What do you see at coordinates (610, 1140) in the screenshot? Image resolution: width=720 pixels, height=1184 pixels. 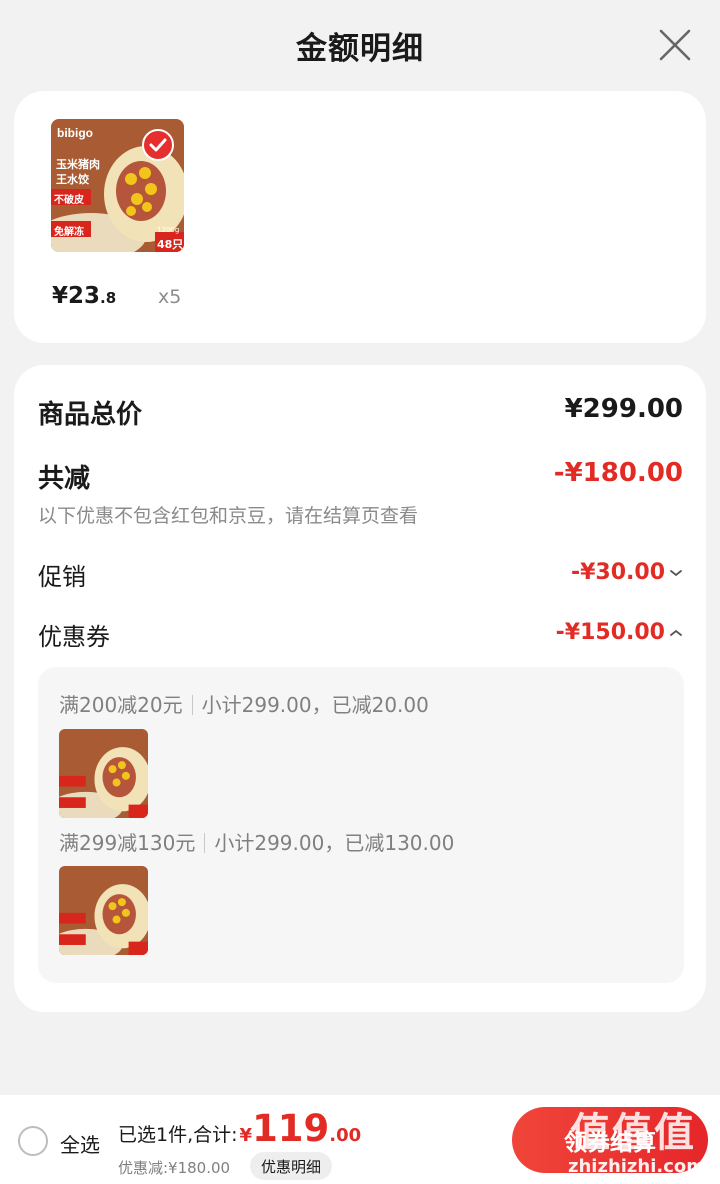 I see `checkout-button: 领券结算` at bounding box center [610, 1140].